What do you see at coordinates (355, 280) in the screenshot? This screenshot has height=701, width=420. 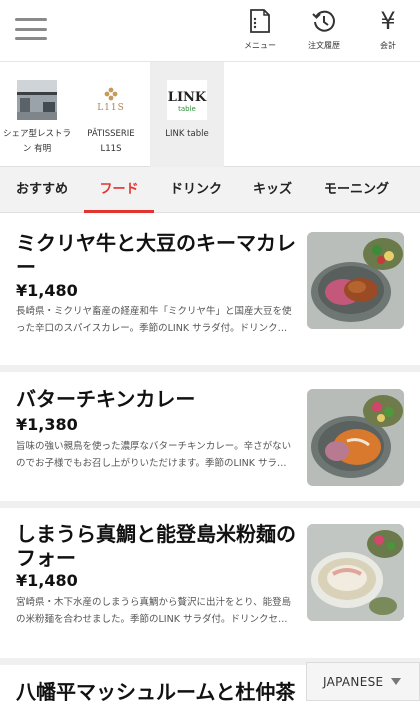 I see `keema-curry-photo-icon` at bounding box center [355, 280].